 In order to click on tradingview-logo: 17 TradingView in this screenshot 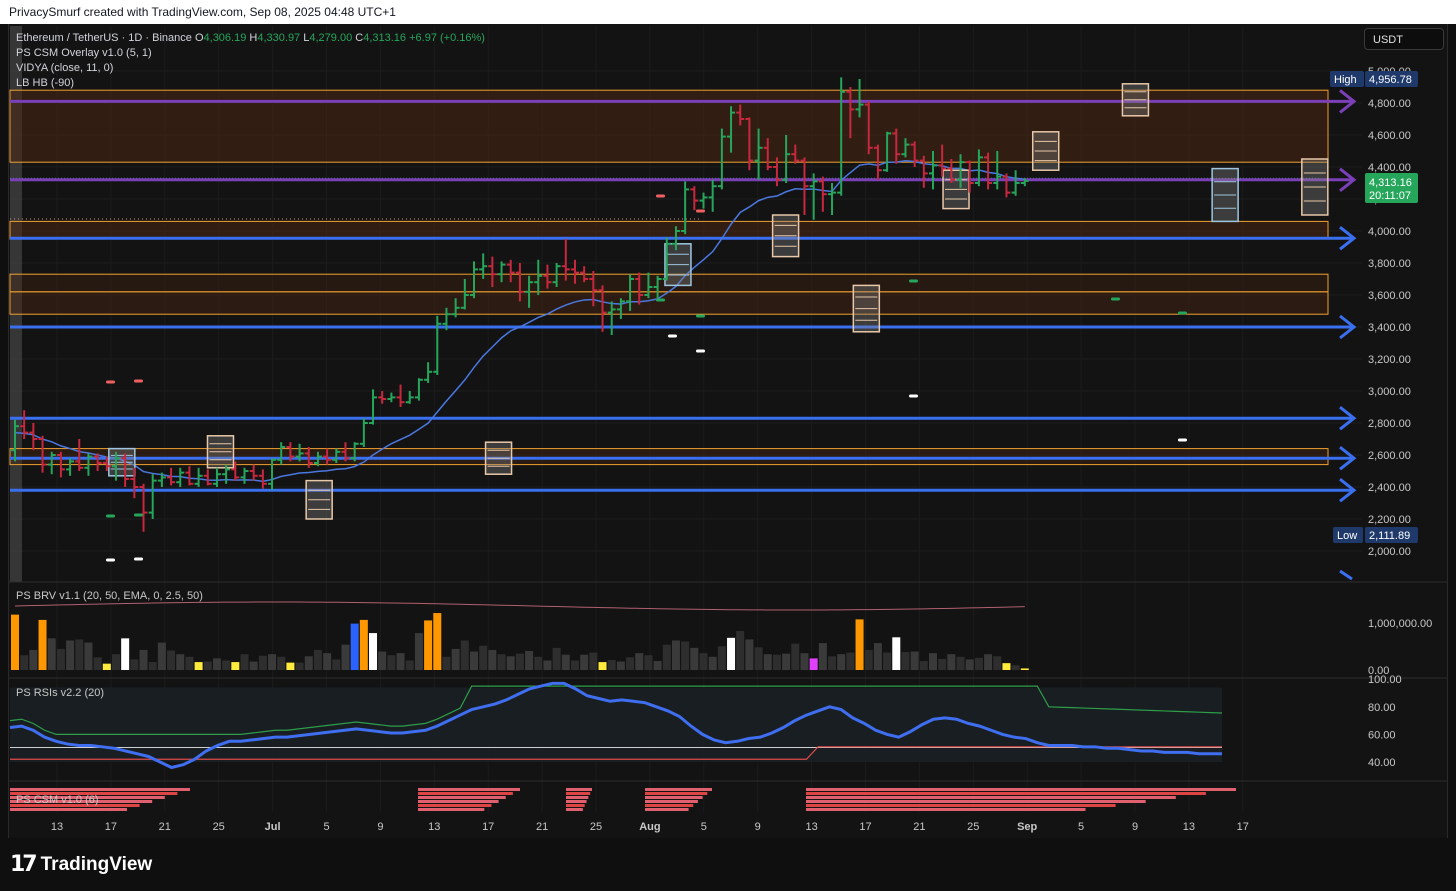, I will do `click(81, 864)`.